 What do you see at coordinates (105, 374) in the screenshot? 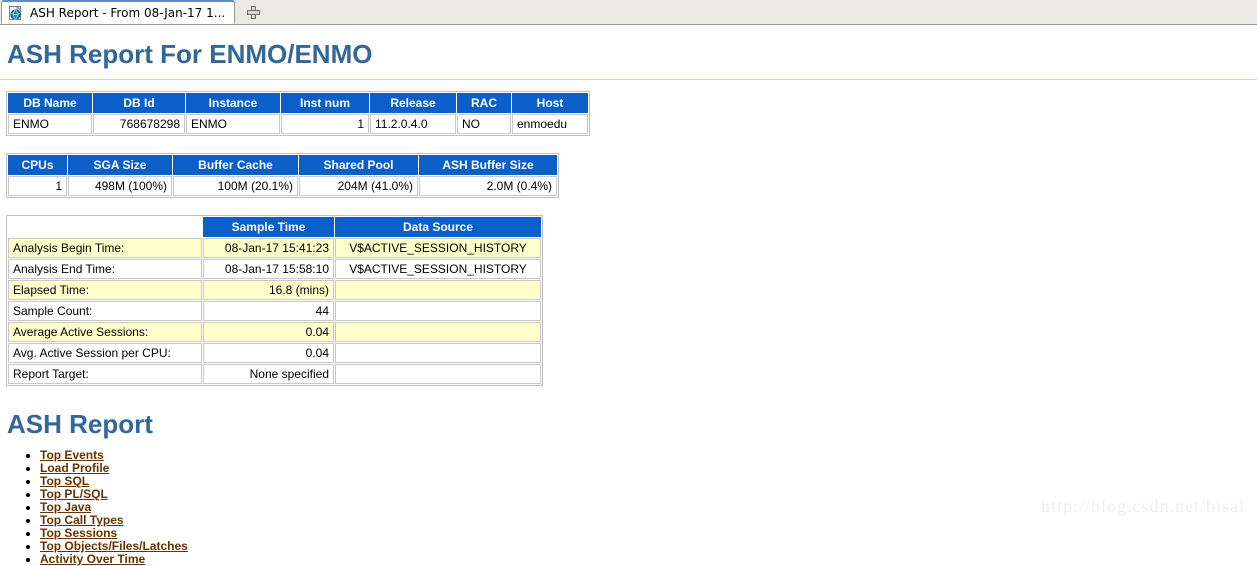
I see `cell-label: Report Target:` at bounding box center [105, 374].